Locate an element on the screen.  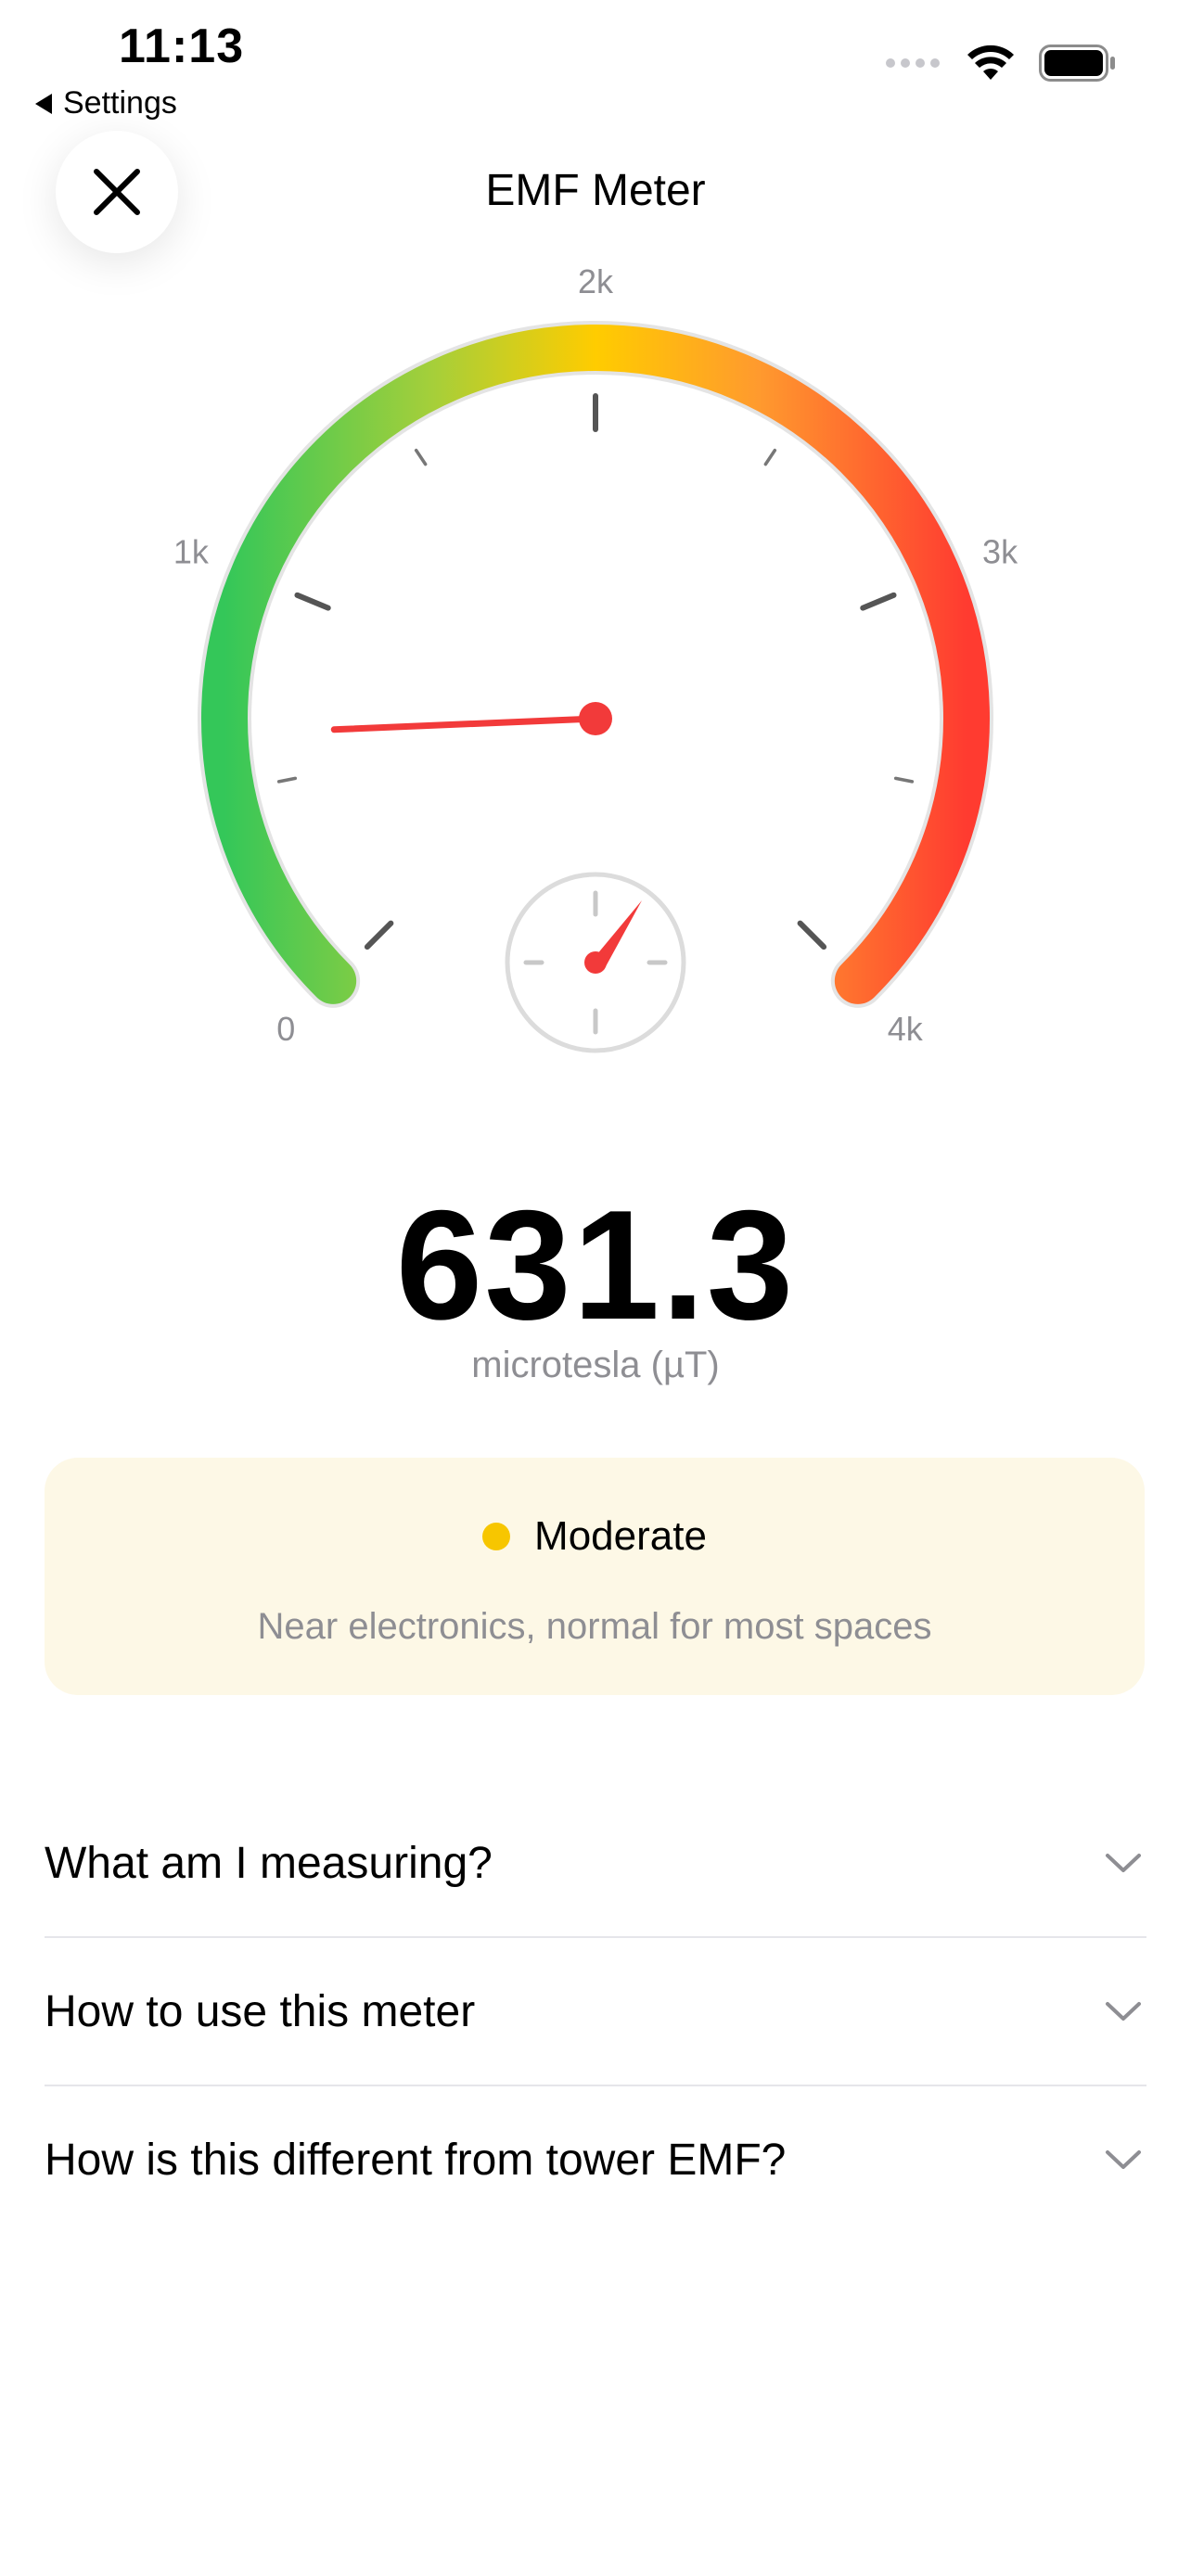
back-to-settings-link: Settings is located at coordinates (106, 103).